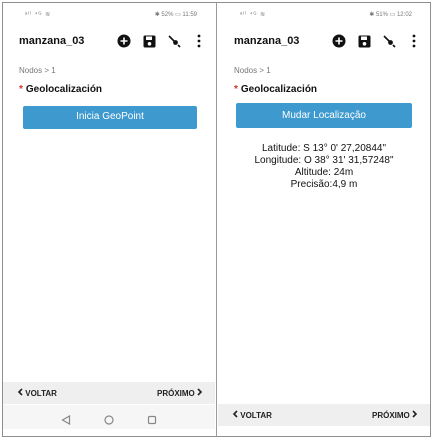 The width and height of the screenshot is (435, 441). What do you see at coordinates (110, 117) in the screenshot?
I see `start-geopoint-button: Inicia GeoPoint` at bounding box center [110, 117].